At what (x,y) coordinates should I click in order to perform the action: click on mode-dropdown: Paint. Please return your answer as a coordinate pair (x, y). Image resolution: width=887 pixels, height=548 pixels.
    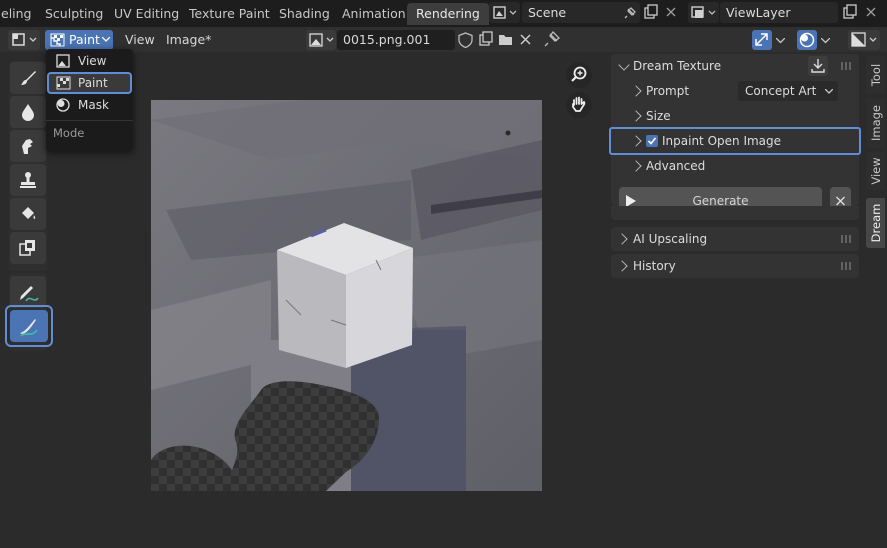
    Looking at the image, I should click on (79, 40).